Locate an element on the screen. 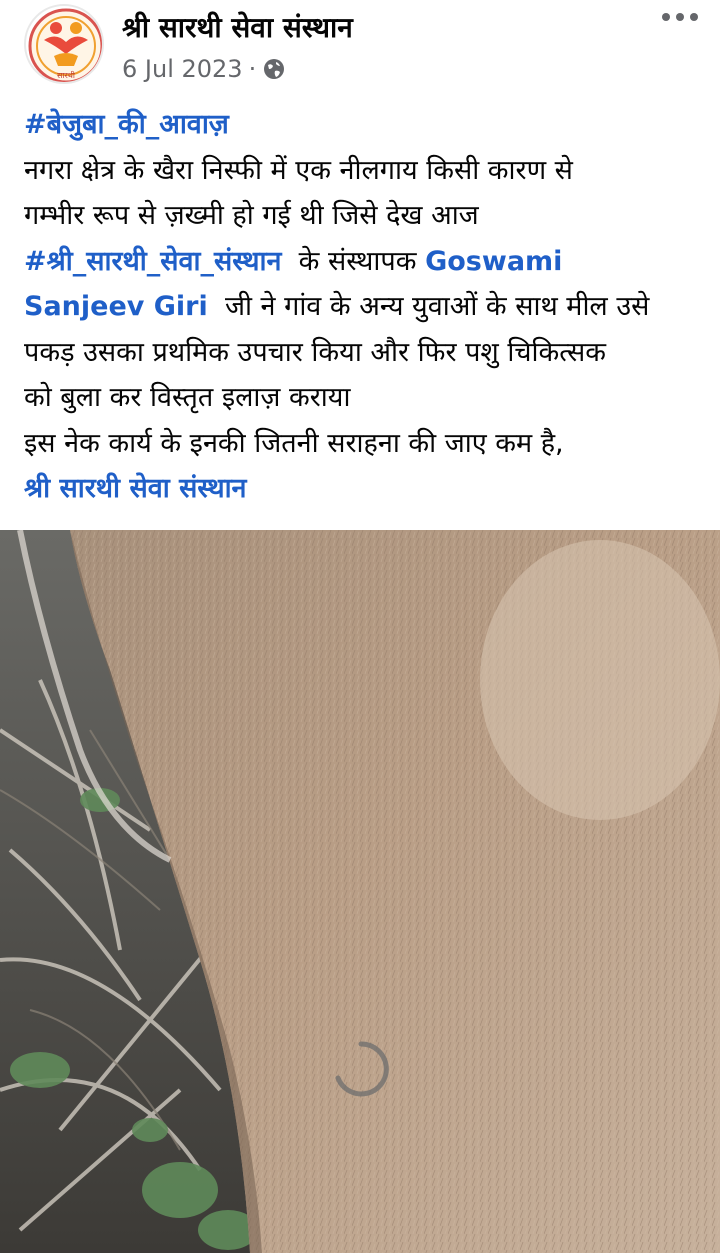 Image resolution: width=720 pixels, height=1253 pixels. svg-text: सारथी is located at coordinates (66, 75).